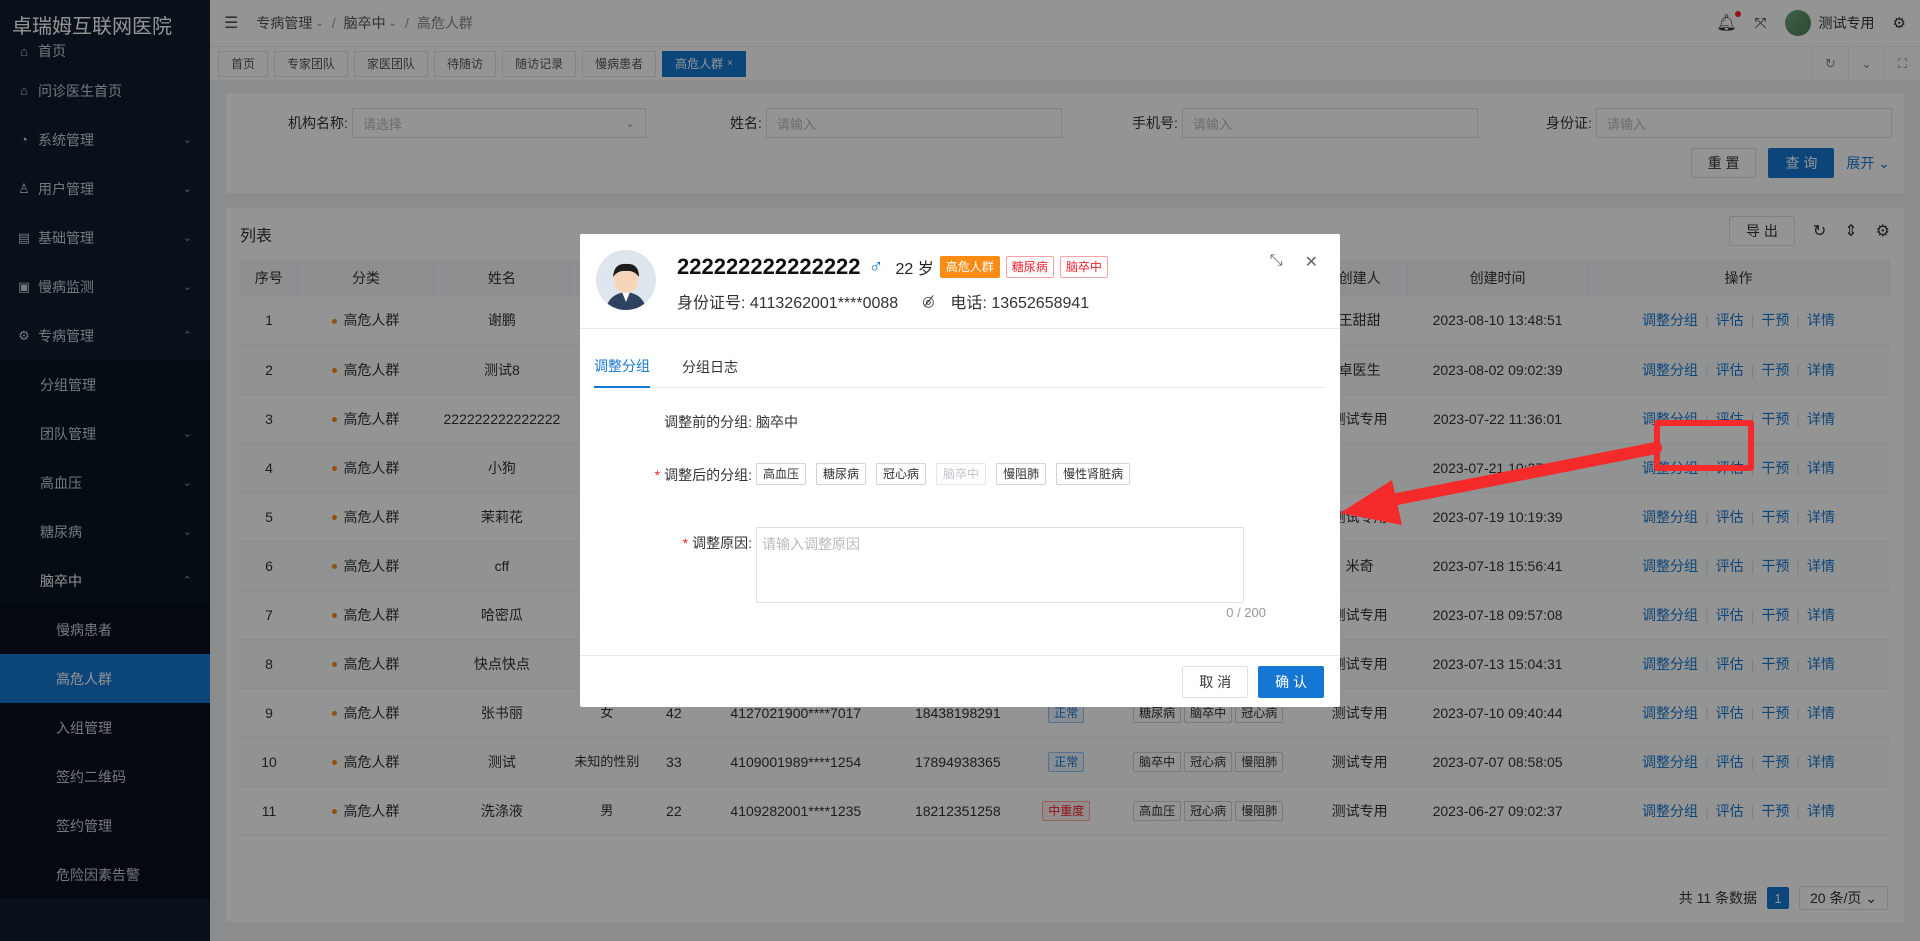 Image resolution: width=1920 pixels, height=941 pixels. What do you see at coordinates (1704, 445) in the screenshot?
I see `annotation-highlight-box` at bounding box center [1704, 445].